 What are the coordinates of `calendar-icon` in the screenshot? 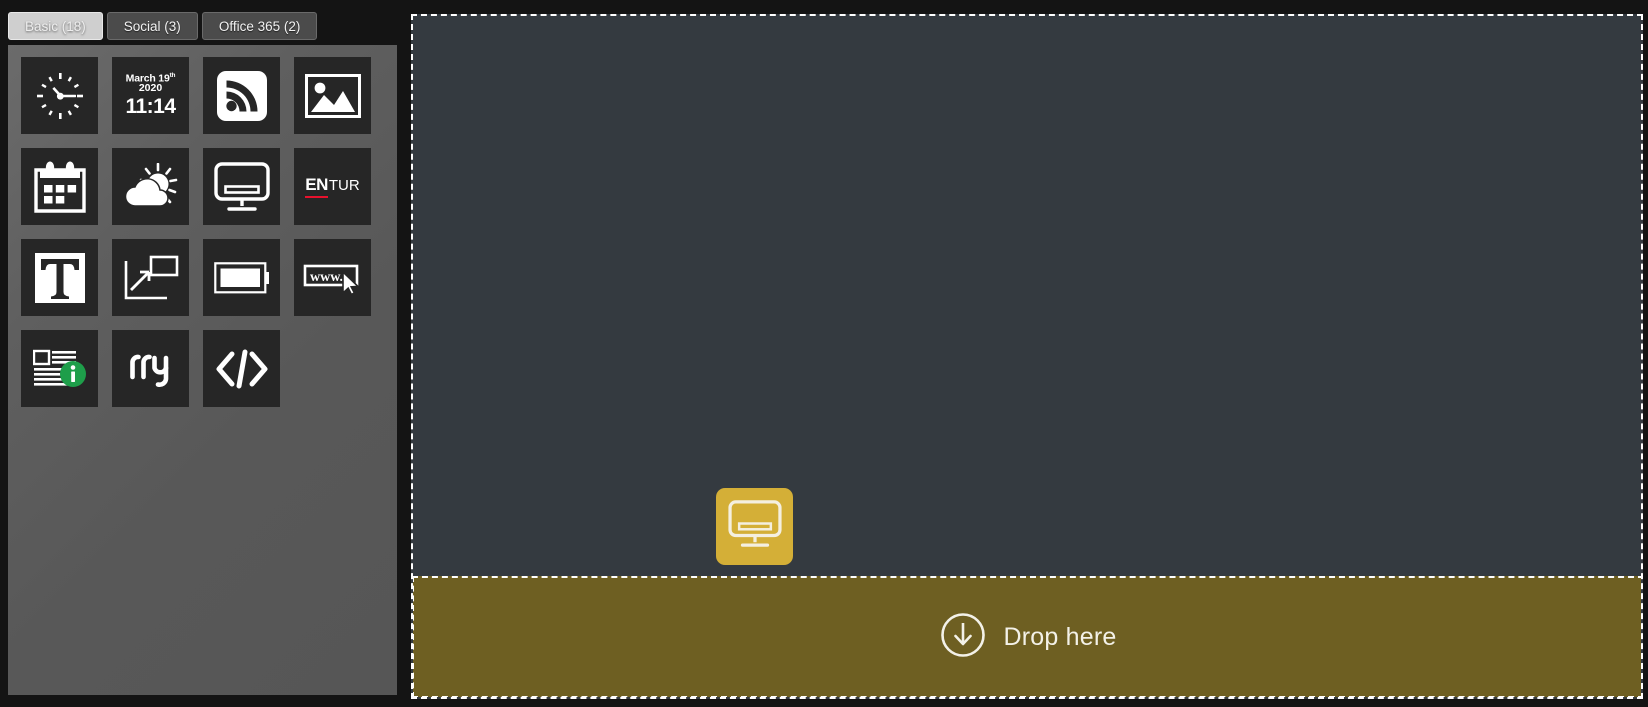 It's located at (59, 187).